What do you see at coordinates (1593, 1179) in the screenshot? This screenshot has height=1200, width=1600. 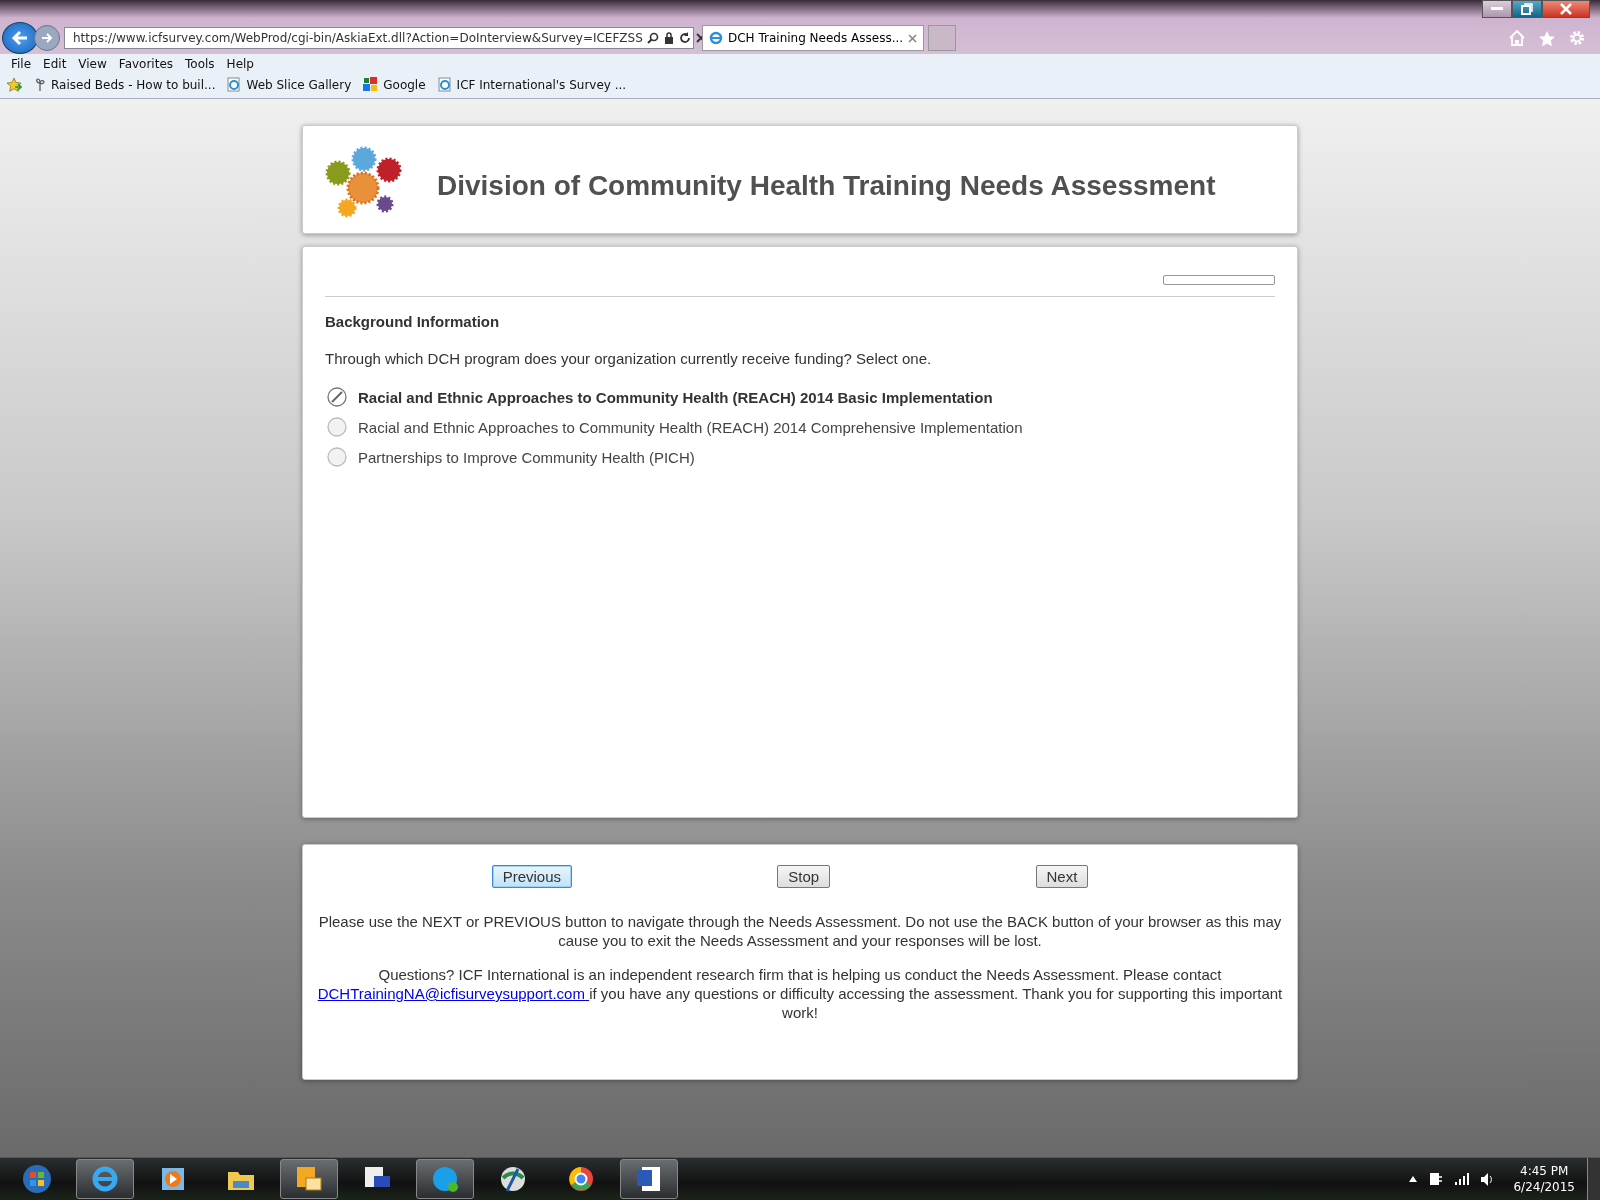 I see `show-desktop-button` at bounding box center [1593, 1179].